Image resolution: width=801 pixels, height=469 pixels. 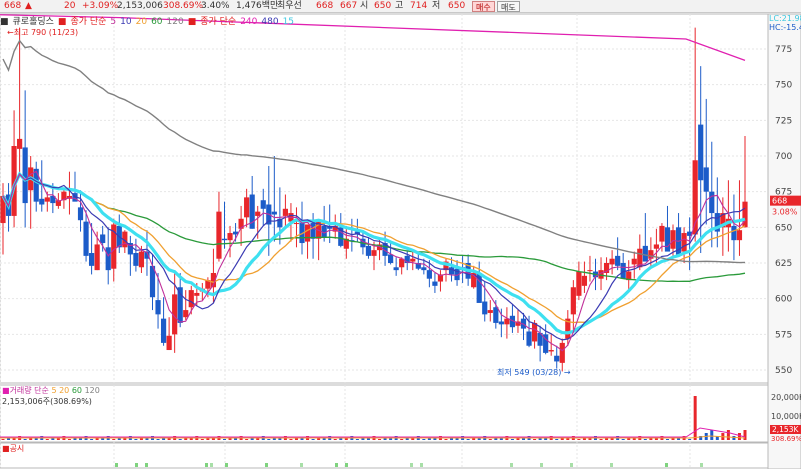 I want to click on sell-button: 매도, so click(x=508, y=6).